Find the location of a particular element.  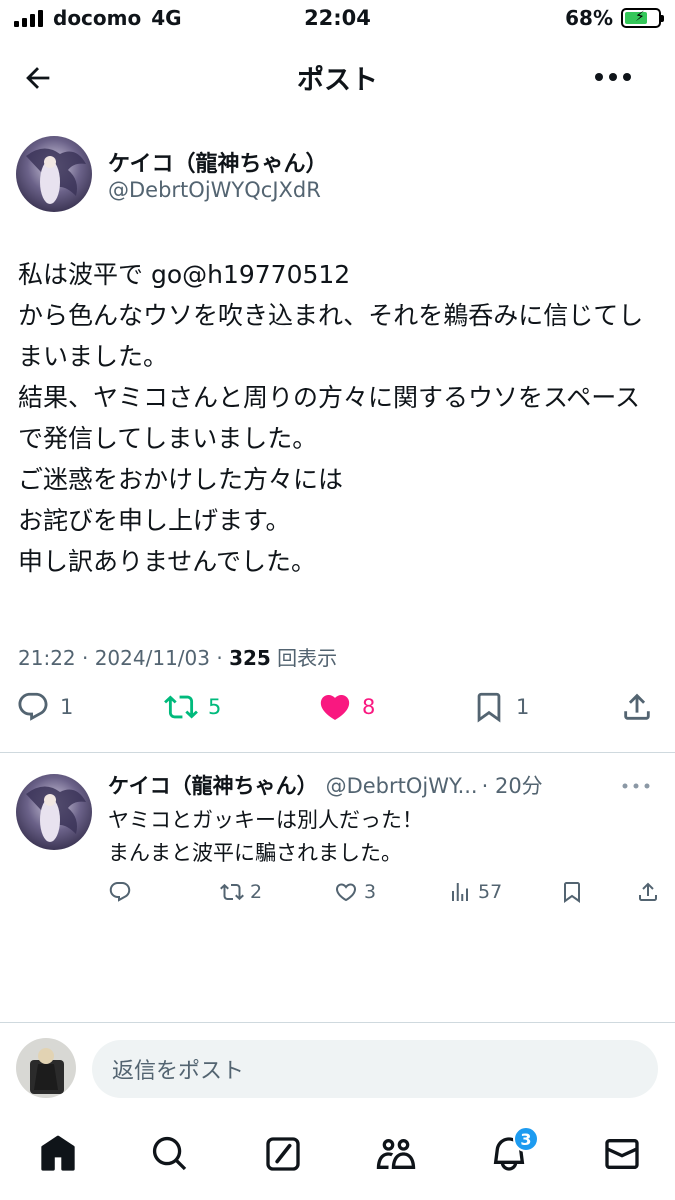

battery-icon: ⚡ is located at coordinates (642, 18).